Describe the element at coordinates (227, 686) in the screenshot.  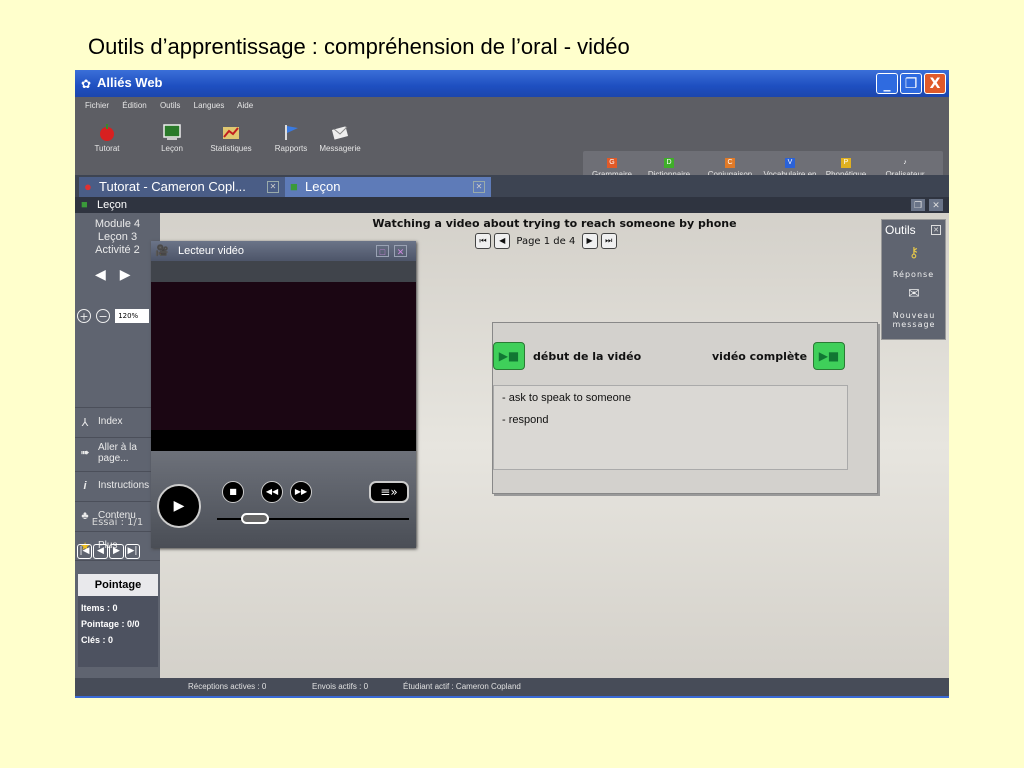
I see `receptions-status: Réceptions actives : 0` at that location.